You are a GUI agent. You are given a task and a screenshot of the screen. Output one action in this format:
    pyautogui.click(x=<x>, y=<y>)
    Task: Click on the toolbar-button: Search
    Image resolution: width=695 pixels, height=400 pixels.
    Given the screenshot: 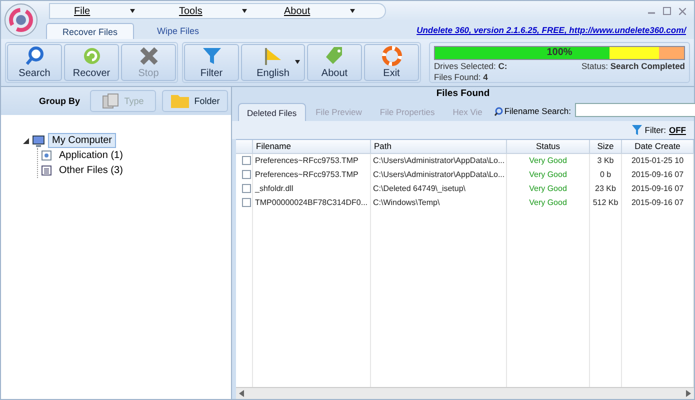 What is the action you would take?
    pyautogui.click(x=34, y=62)
    